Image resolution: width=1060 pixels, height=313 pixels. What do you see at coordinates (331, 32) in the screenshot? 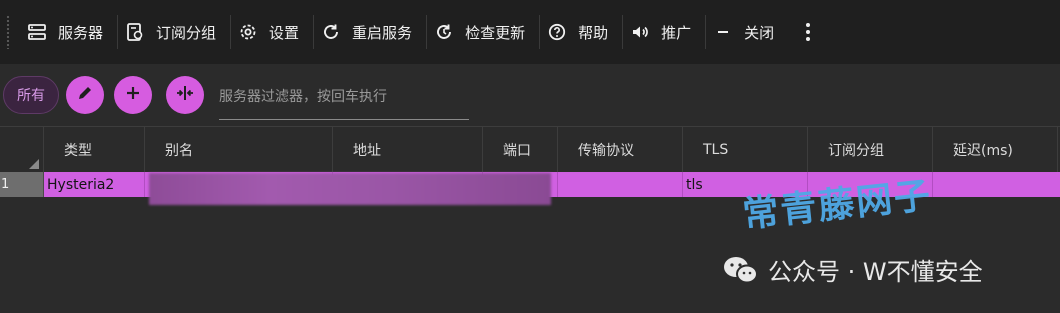
I see `restart-icon` at bounding box center [331, 32].